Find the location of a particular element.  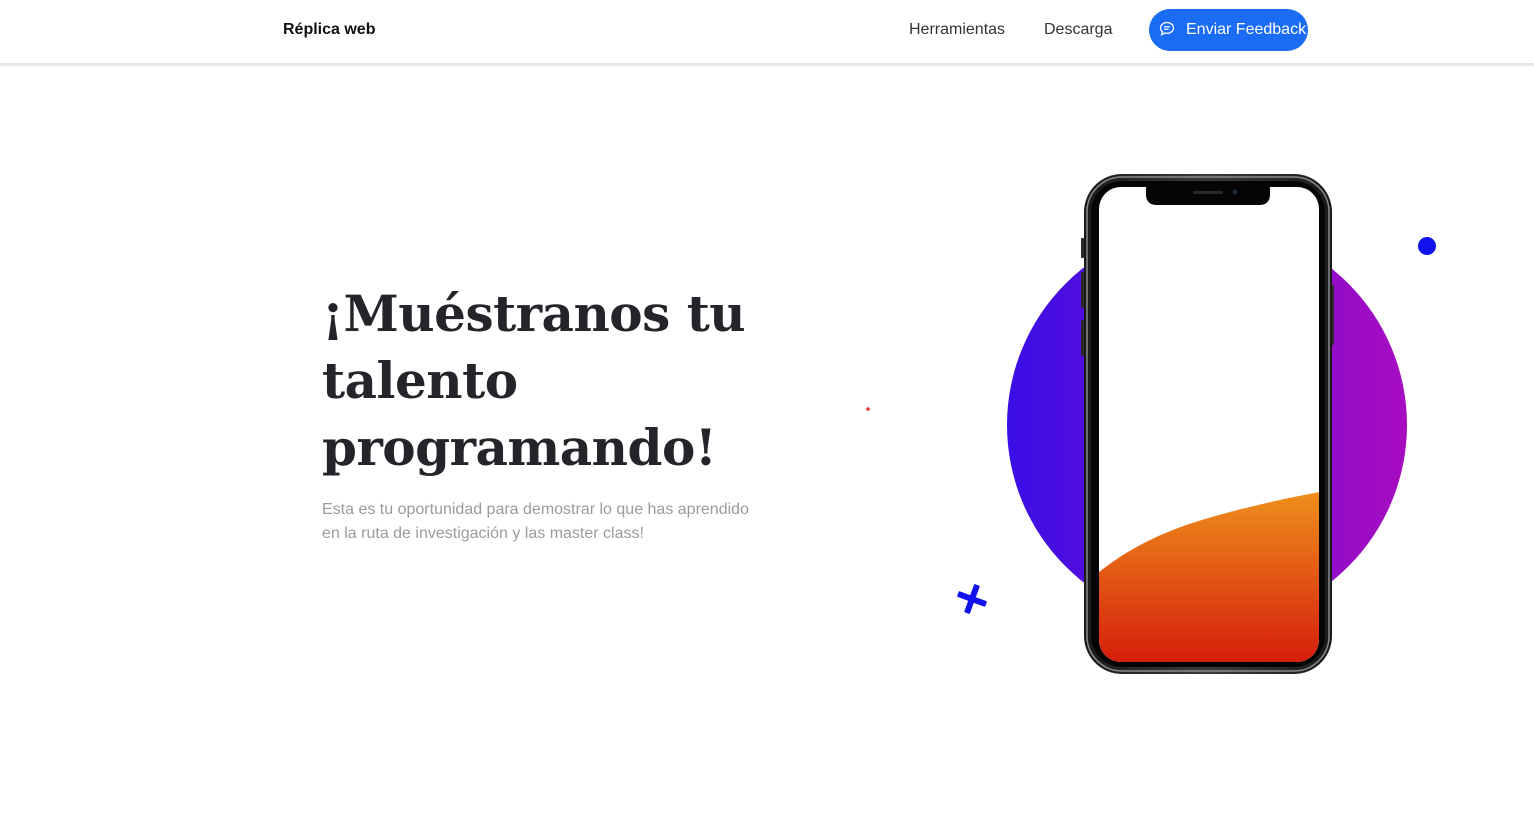

gradient-circle is located at coordinates (1207, 425).